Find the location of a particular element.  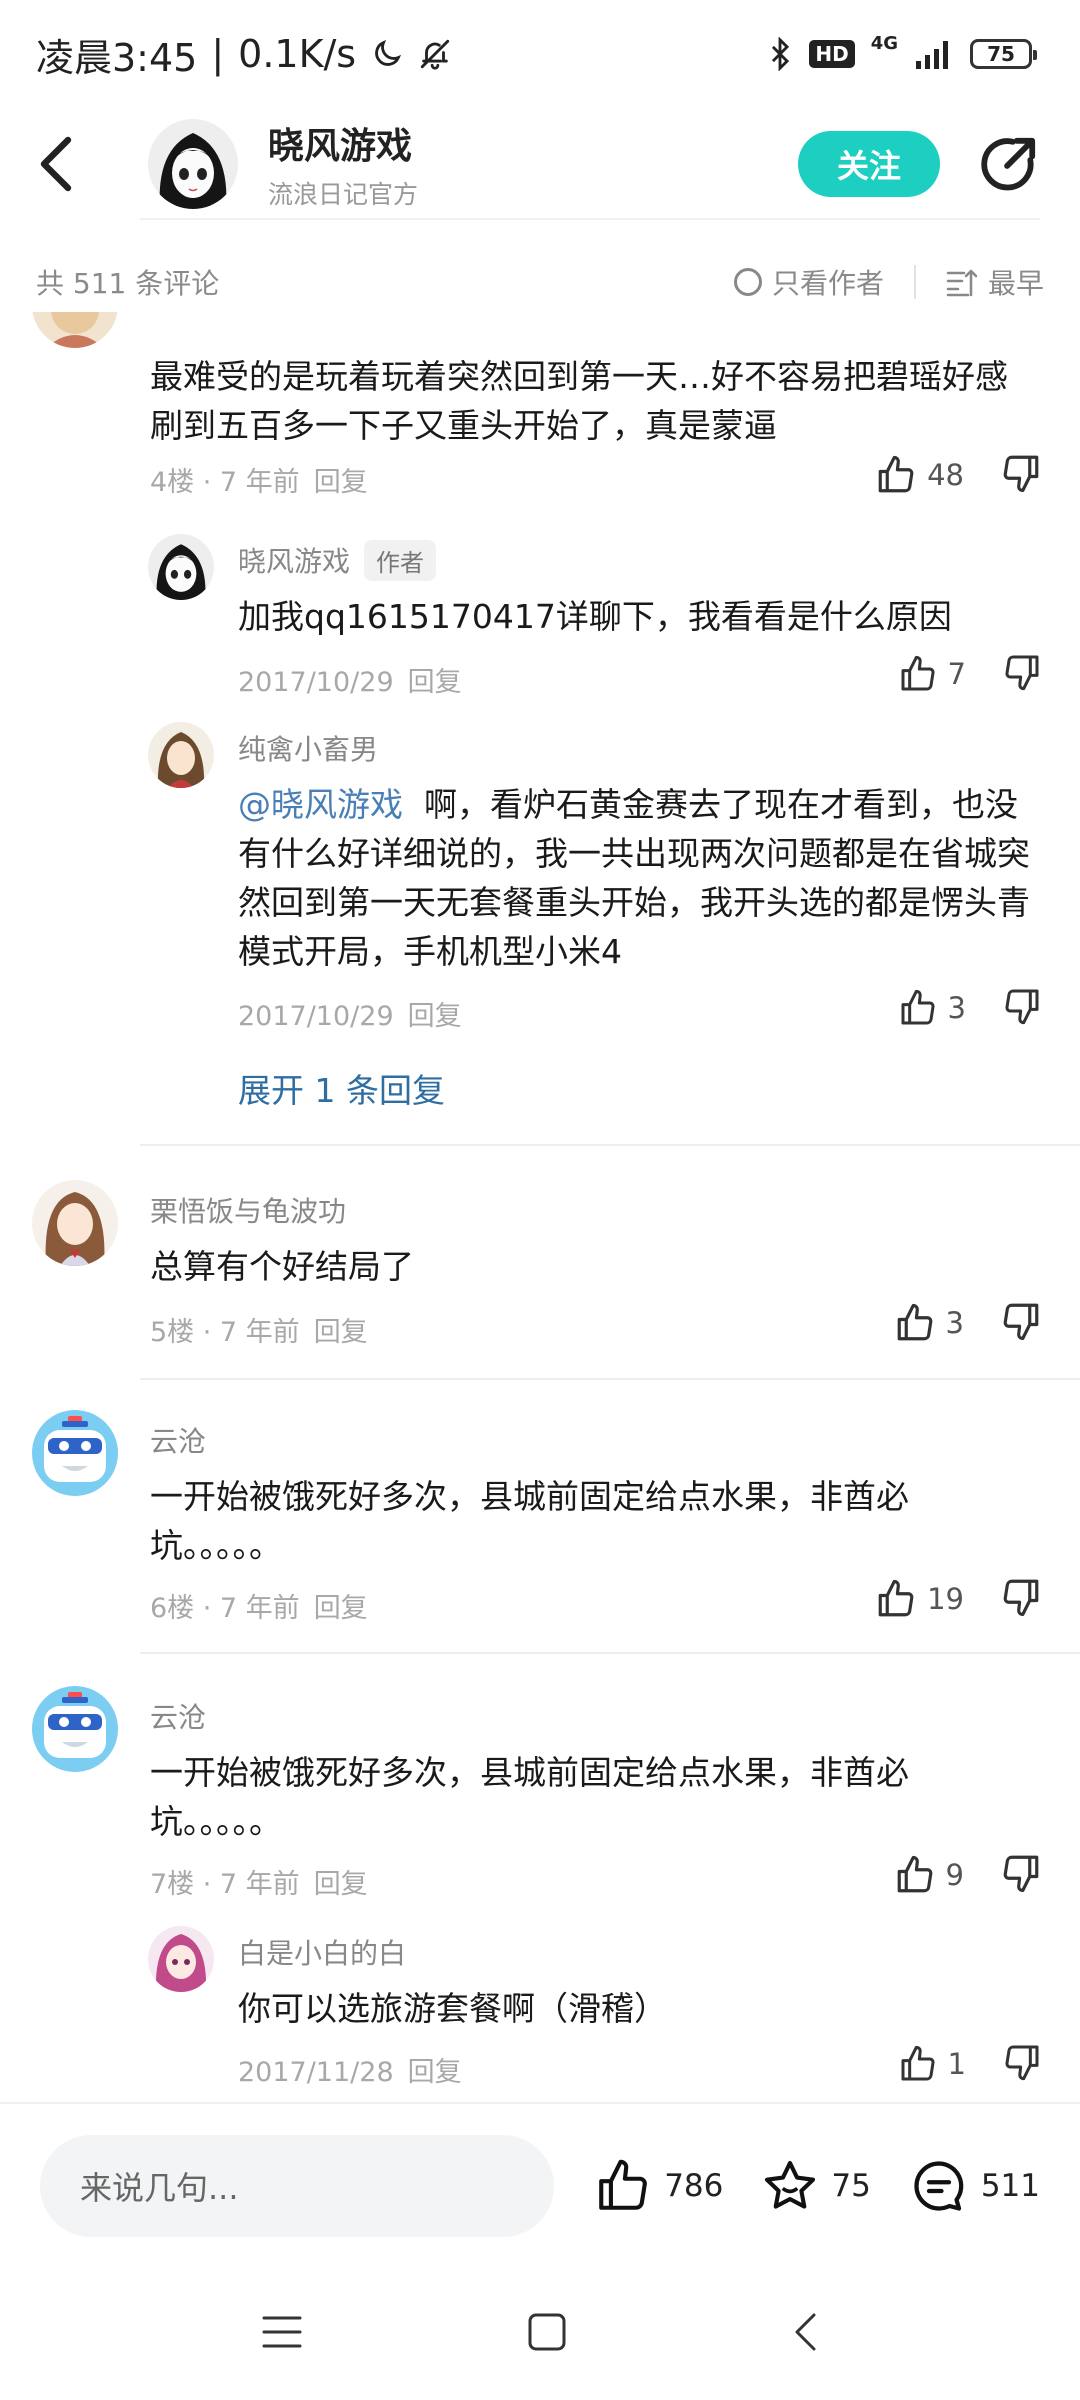

comment-text: 总算有个好结局了 is located at coordinates (282, 1266).